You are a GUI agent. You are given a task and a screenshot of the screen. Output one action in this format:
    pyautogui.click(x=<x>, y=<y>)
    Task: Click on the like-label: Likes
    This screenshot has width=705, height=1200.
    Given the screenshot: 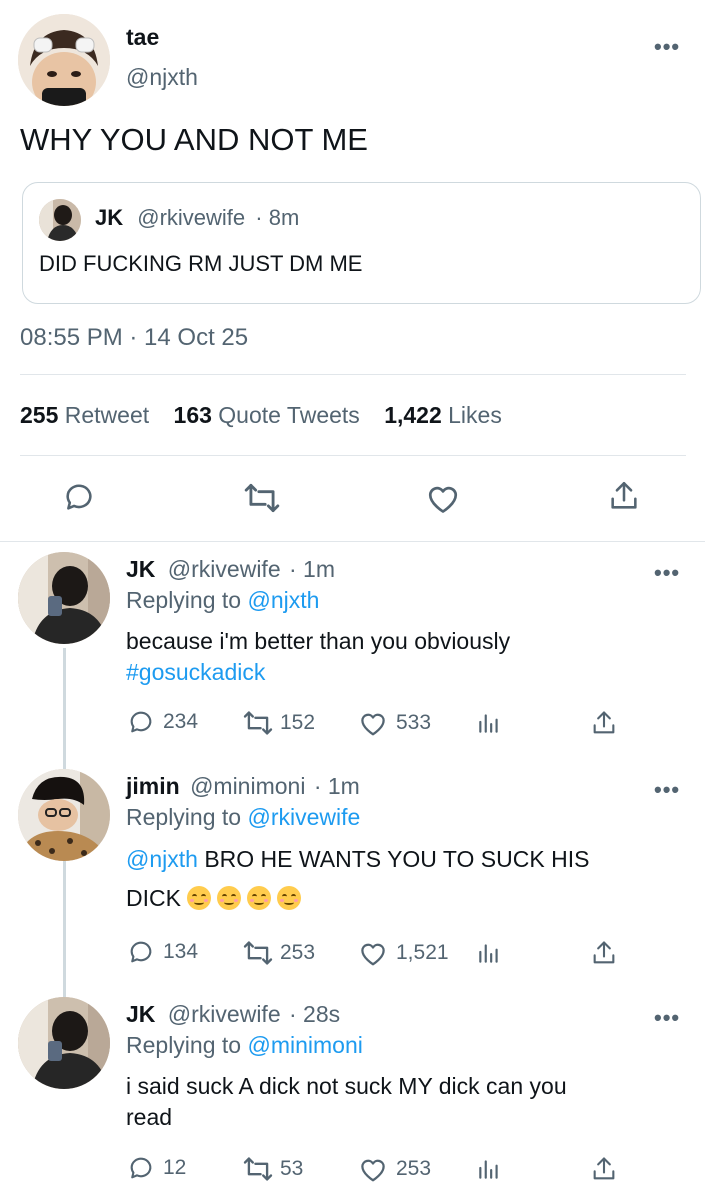 What is the action you would take?
    pyautogui.click(x=475, y=415)
    